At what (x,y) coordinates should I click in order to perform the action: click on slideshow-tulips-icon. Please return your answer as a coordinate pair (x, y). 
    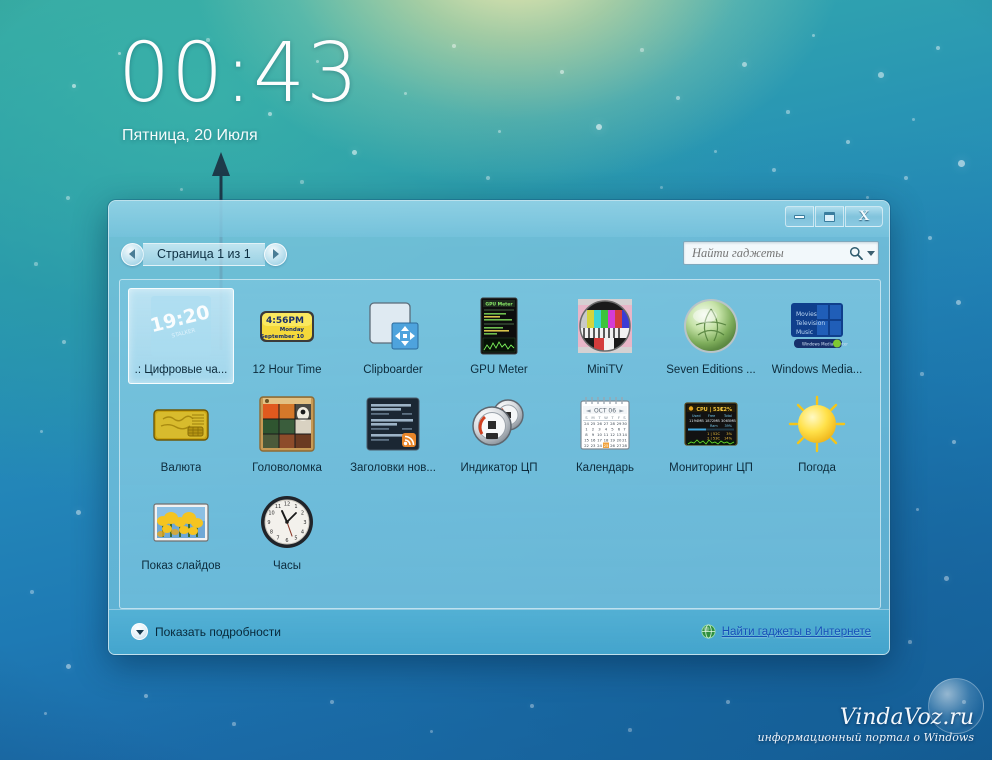
    Looking at the image, I should click on (181, 522).